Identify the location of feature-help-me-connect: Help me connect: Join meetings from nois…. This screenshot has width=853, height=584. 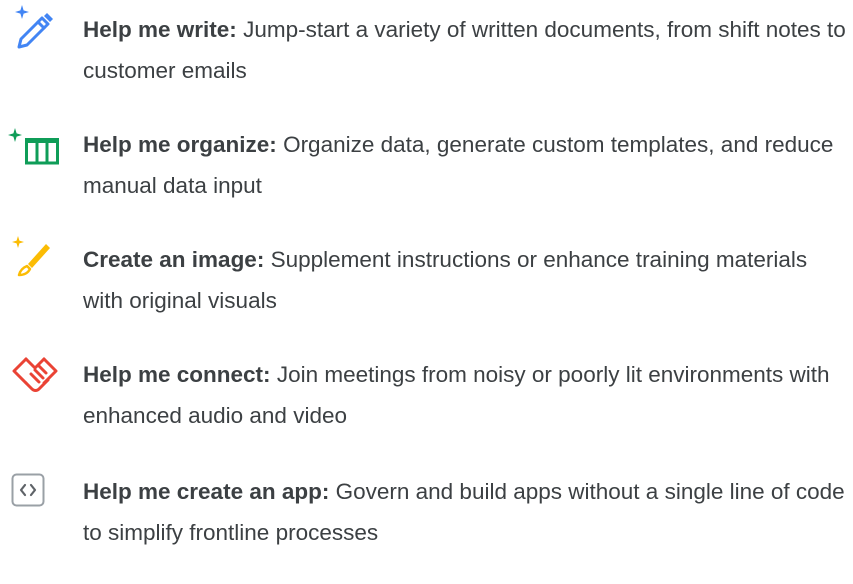
(426, 386).